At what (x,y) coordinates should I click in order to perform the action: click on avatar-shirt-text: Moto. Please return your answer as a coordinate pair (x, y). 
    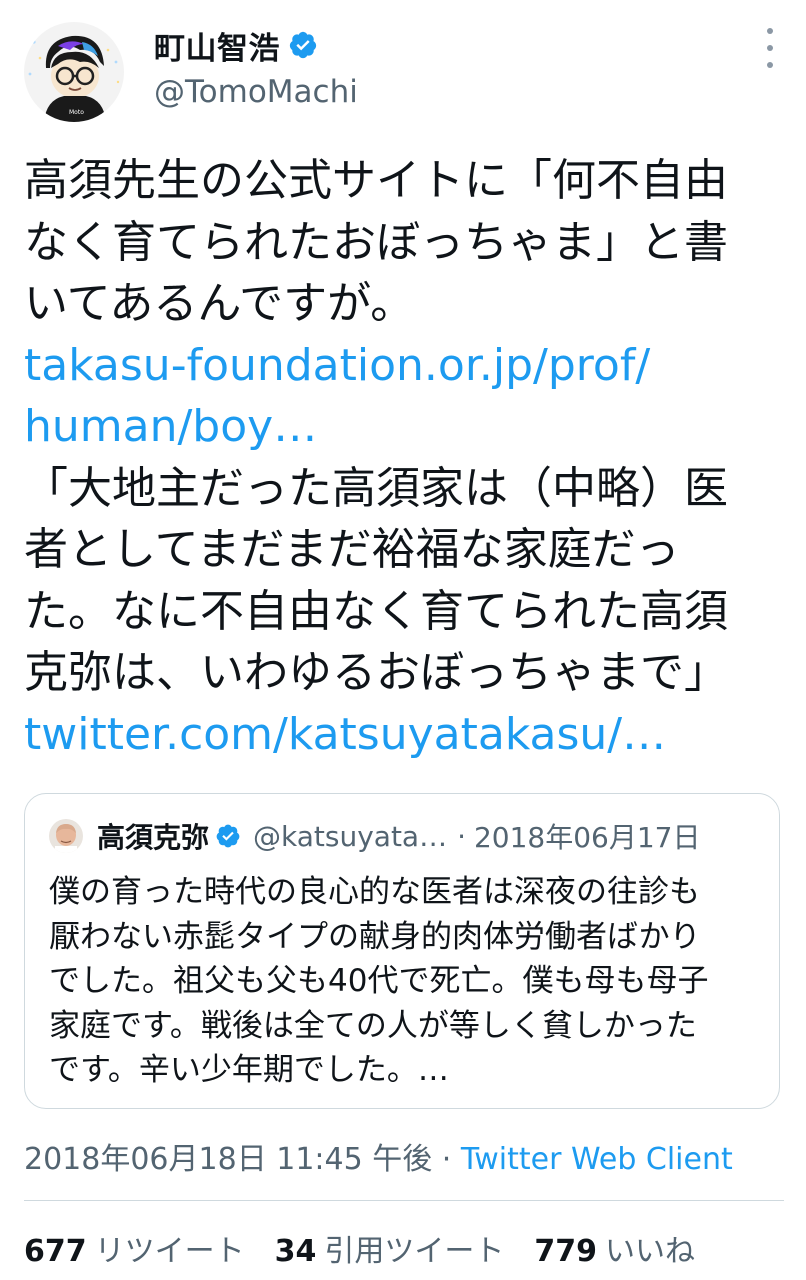
    Looking at the image, I should click on (76, 112).